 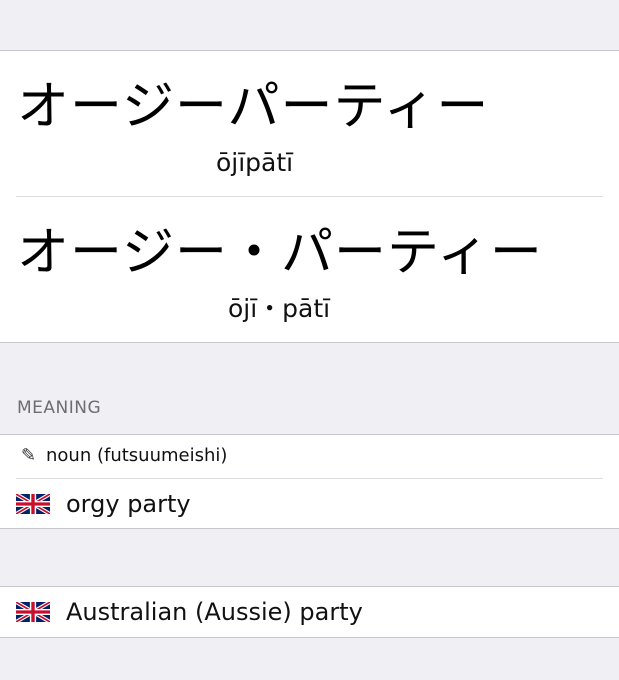 What do you see at coordinates (214, 612) in the screenshot?
I see `definition-text: Australian (Aussie) party` at bounding box center [214, 612].